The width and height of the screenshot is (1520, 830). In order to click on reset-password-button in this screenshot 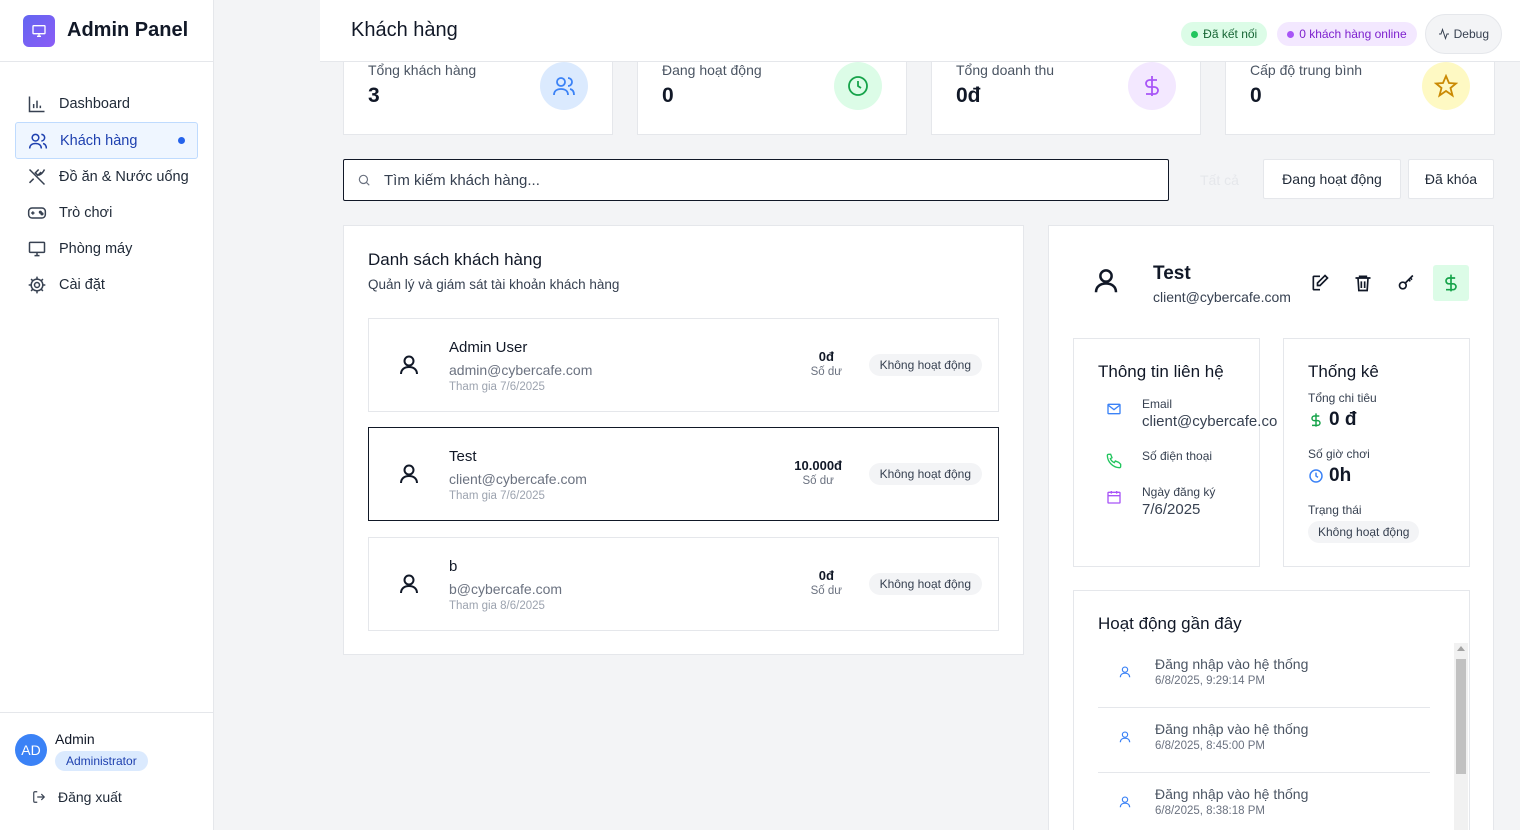, I will do `click(1407, 283)`.